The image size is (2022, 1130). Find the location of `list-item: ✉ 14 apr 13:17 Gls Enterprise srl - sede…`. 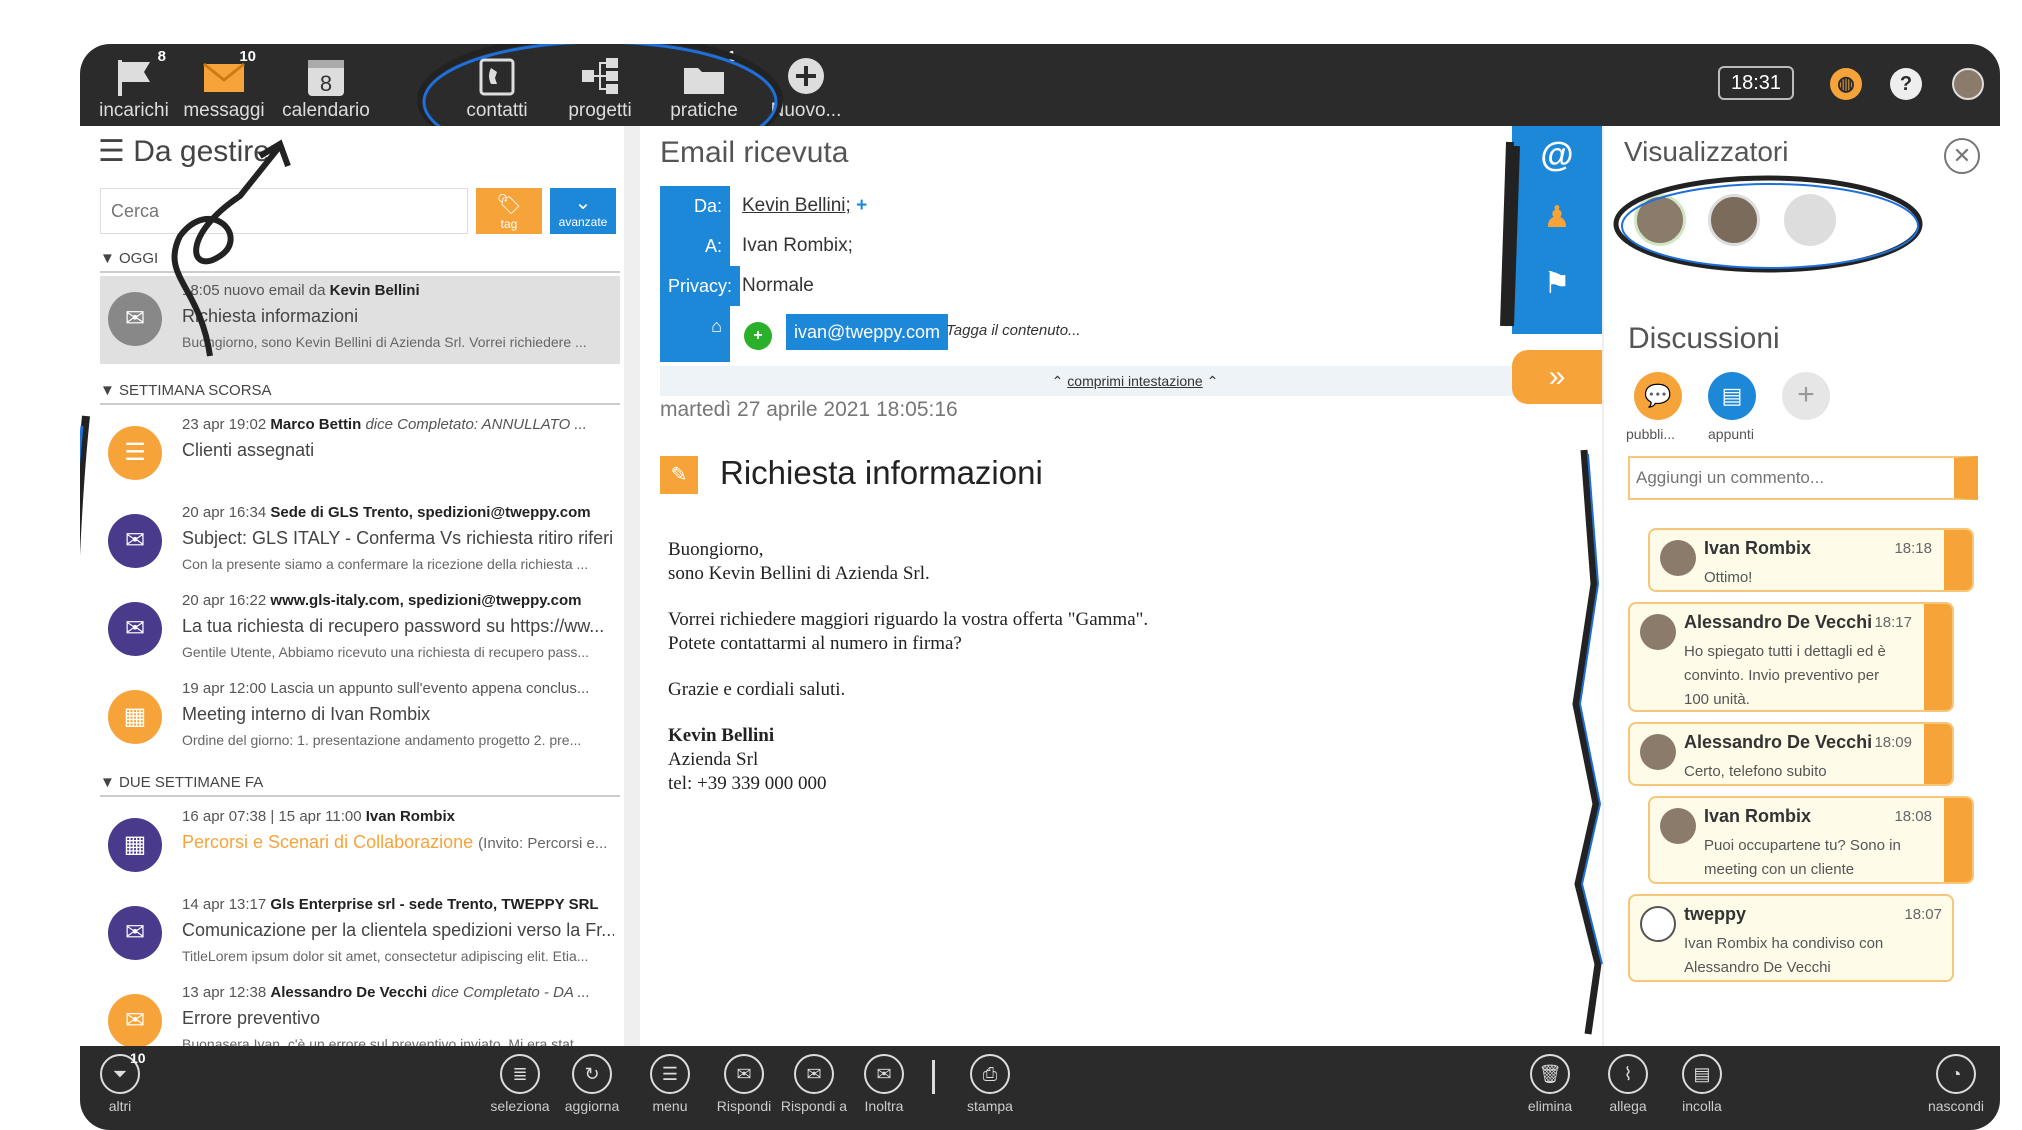

list-item: ✉ 14 apr 13:17 Gls Enterprise srl - sede… is located at coordinates (360, 934).